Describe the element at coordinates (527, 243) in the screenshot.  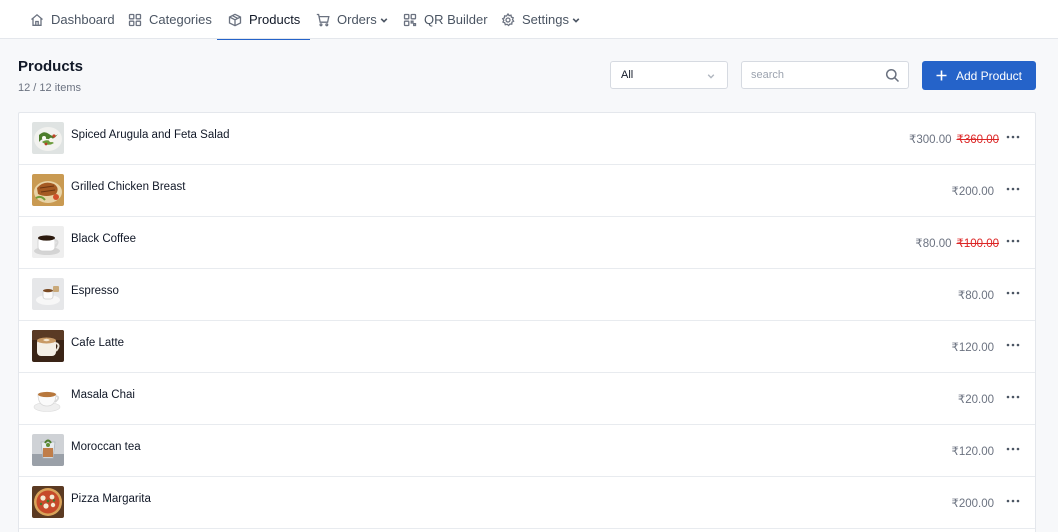
I see `product-row: Black Coffee ₹80.00 ₹100.00` at that location.